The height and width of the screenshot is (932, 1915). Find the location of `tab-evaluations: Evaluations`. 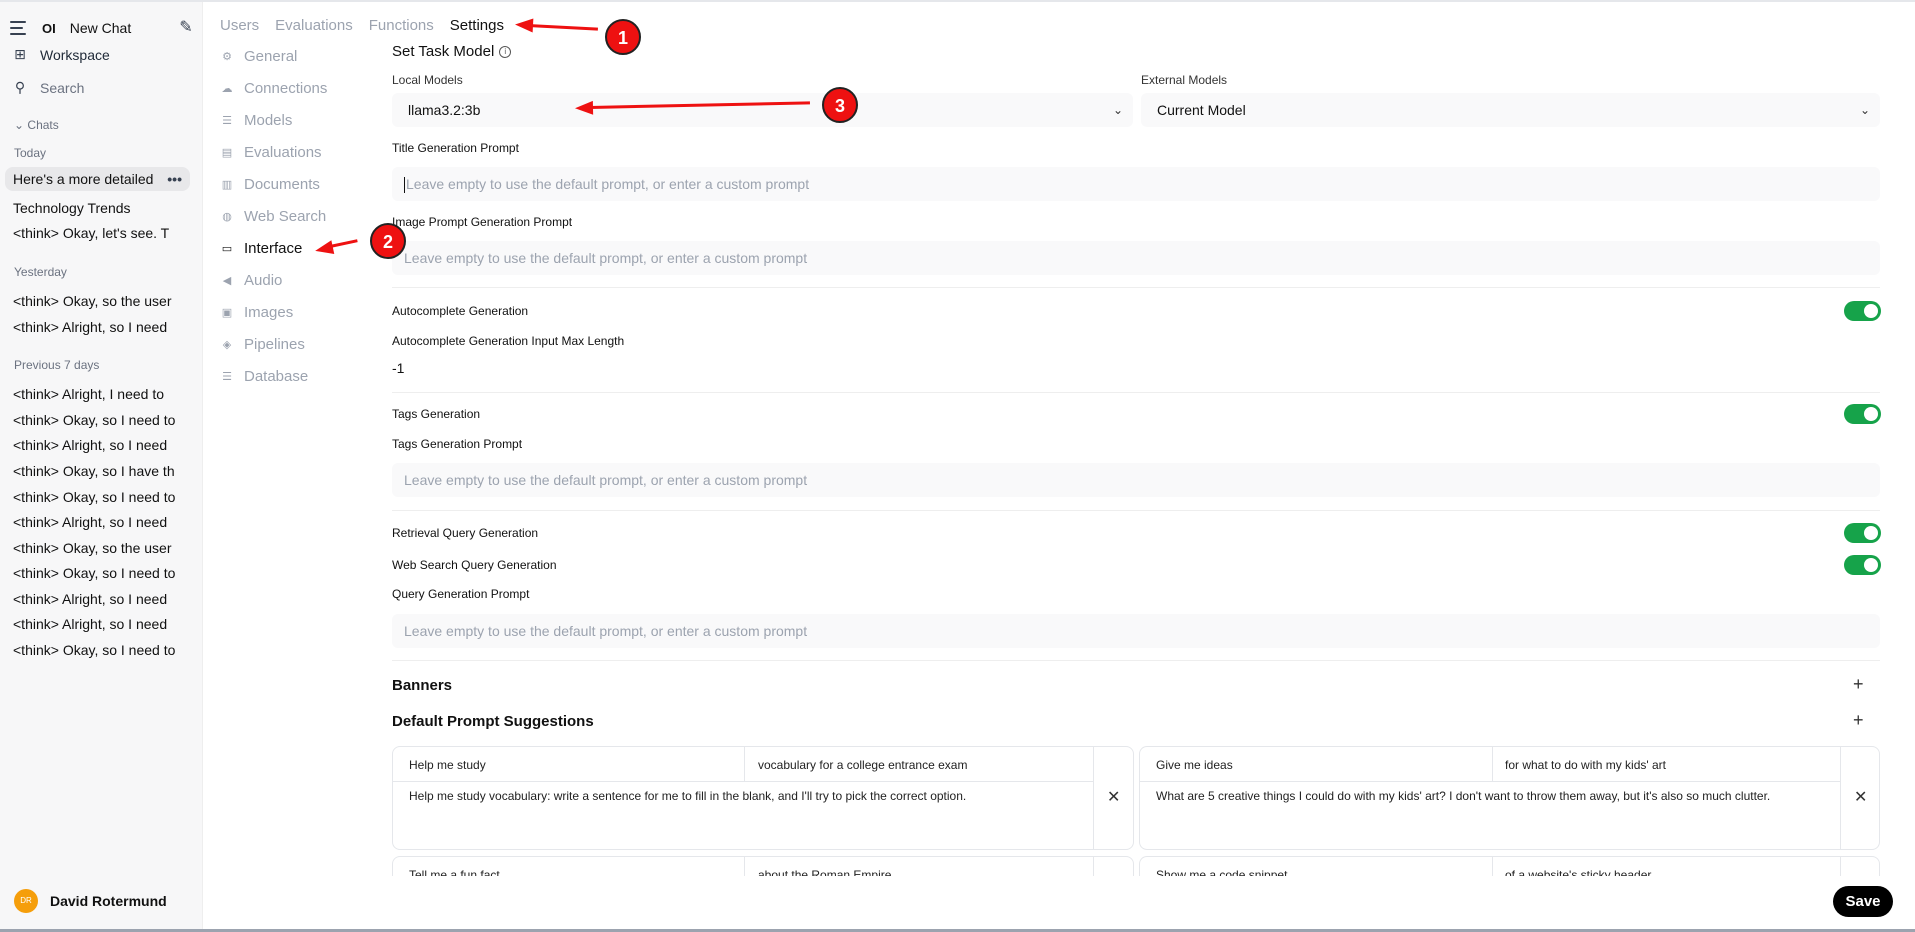

tab-evaluations: Evaluations is located at coordinates (314, 25).